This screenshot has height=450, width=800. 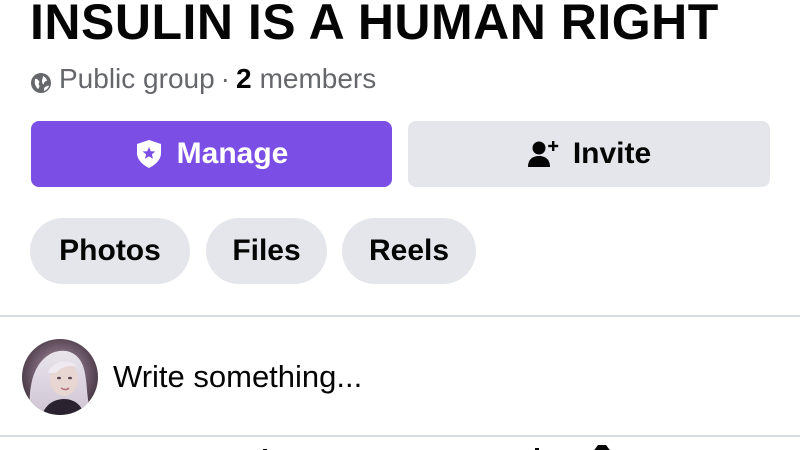 I want to click on globe-icon, so click(x=41, y=80).